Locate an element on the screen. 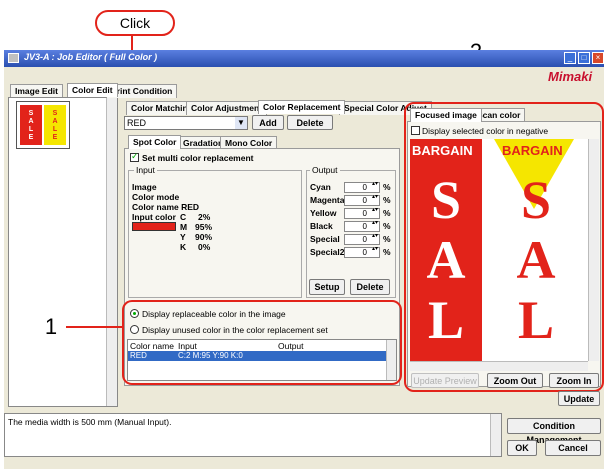  output-cyan-label: Cyan is located at coordinates (320, 187).